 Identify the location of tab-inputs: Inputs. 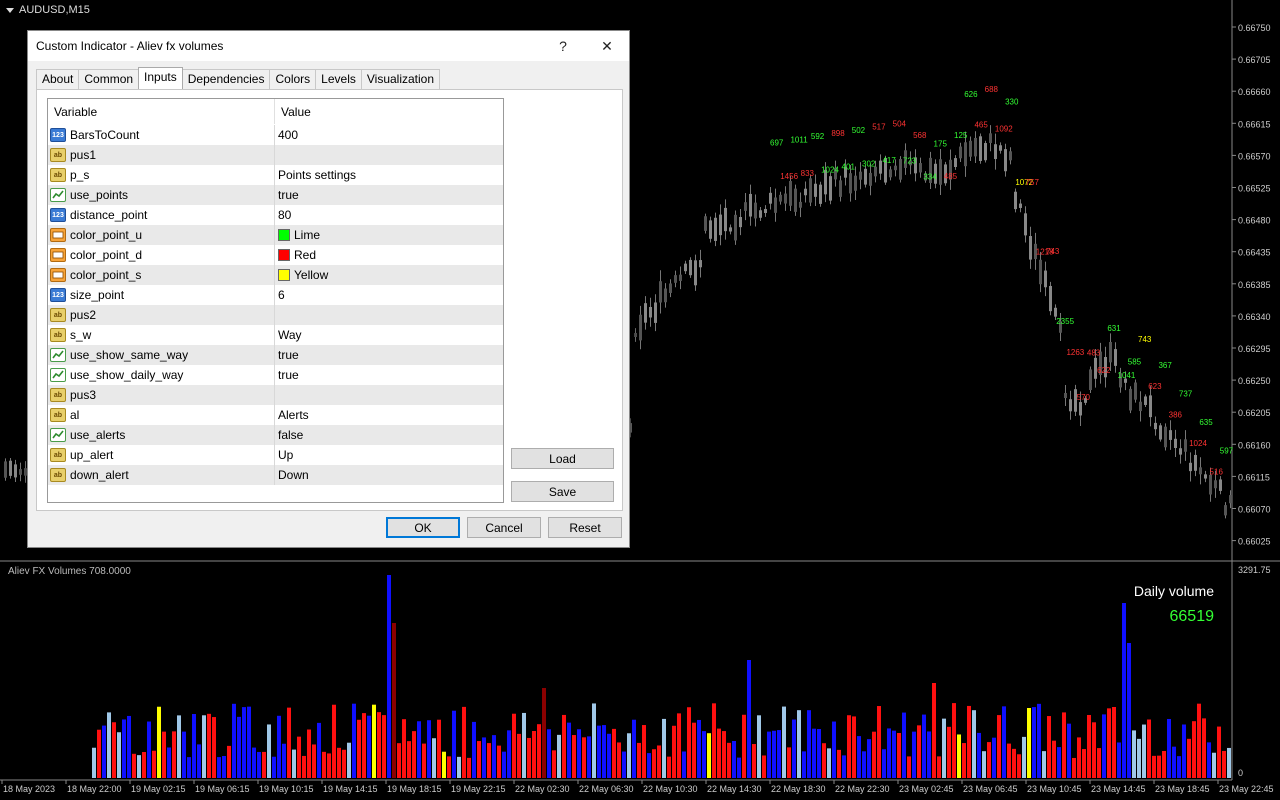
(160, 78).